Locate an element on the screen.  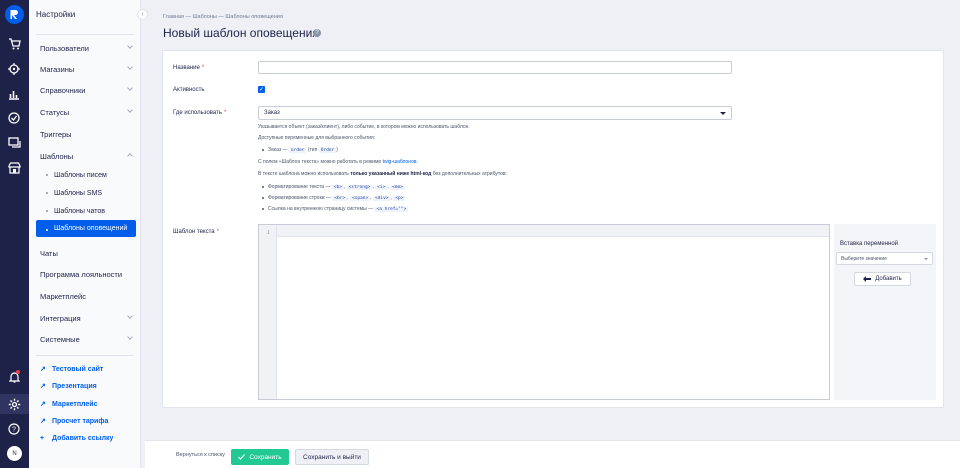
sidebar-item-label: Интеграция is located at coordinates (60, 318).